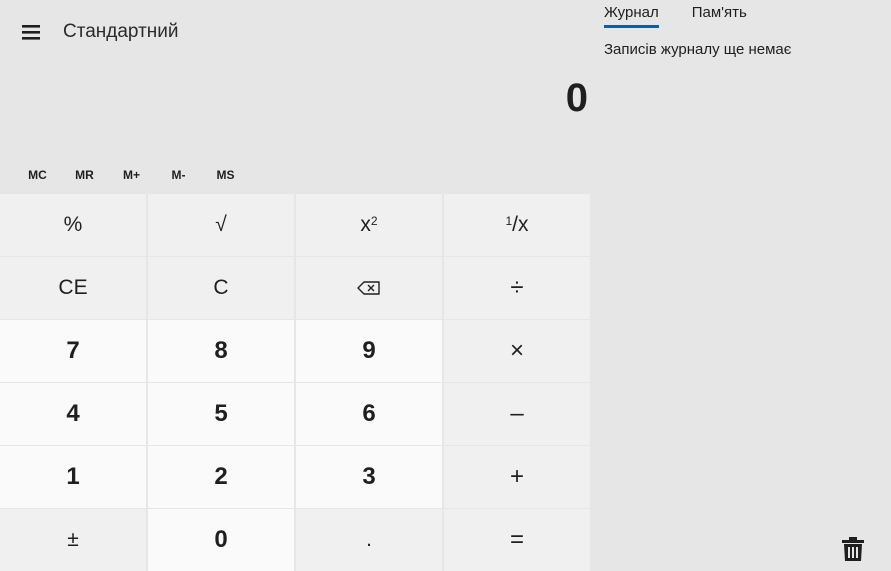 The height and width of the screenshot is (571, 891). What do you see at coordinates (520, 224) in the screenshot?
I see `reciprocal-rest-label: /x` at bounding box center [520, 224].